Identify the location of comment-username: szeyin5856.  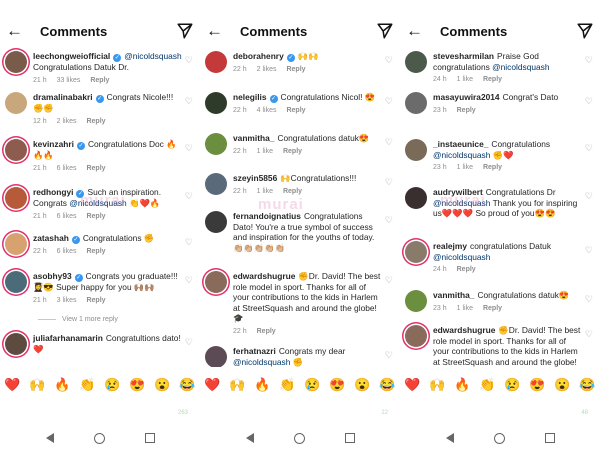
(255, 178).